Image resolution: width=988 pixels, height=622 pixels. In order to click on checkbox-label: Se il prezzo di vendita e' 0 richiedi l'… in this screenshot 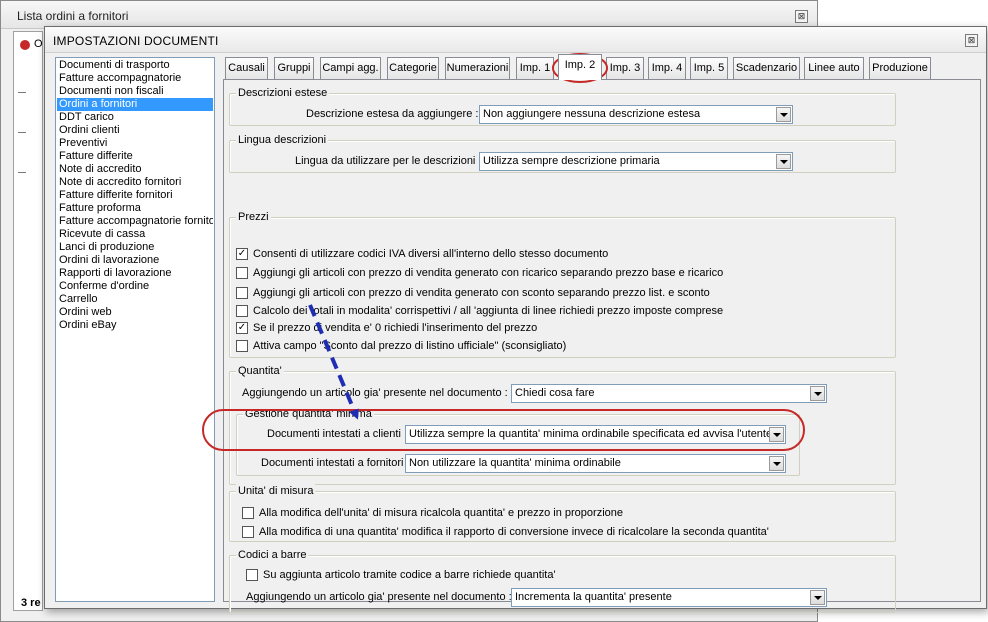, I will do `click(395, 328)`.